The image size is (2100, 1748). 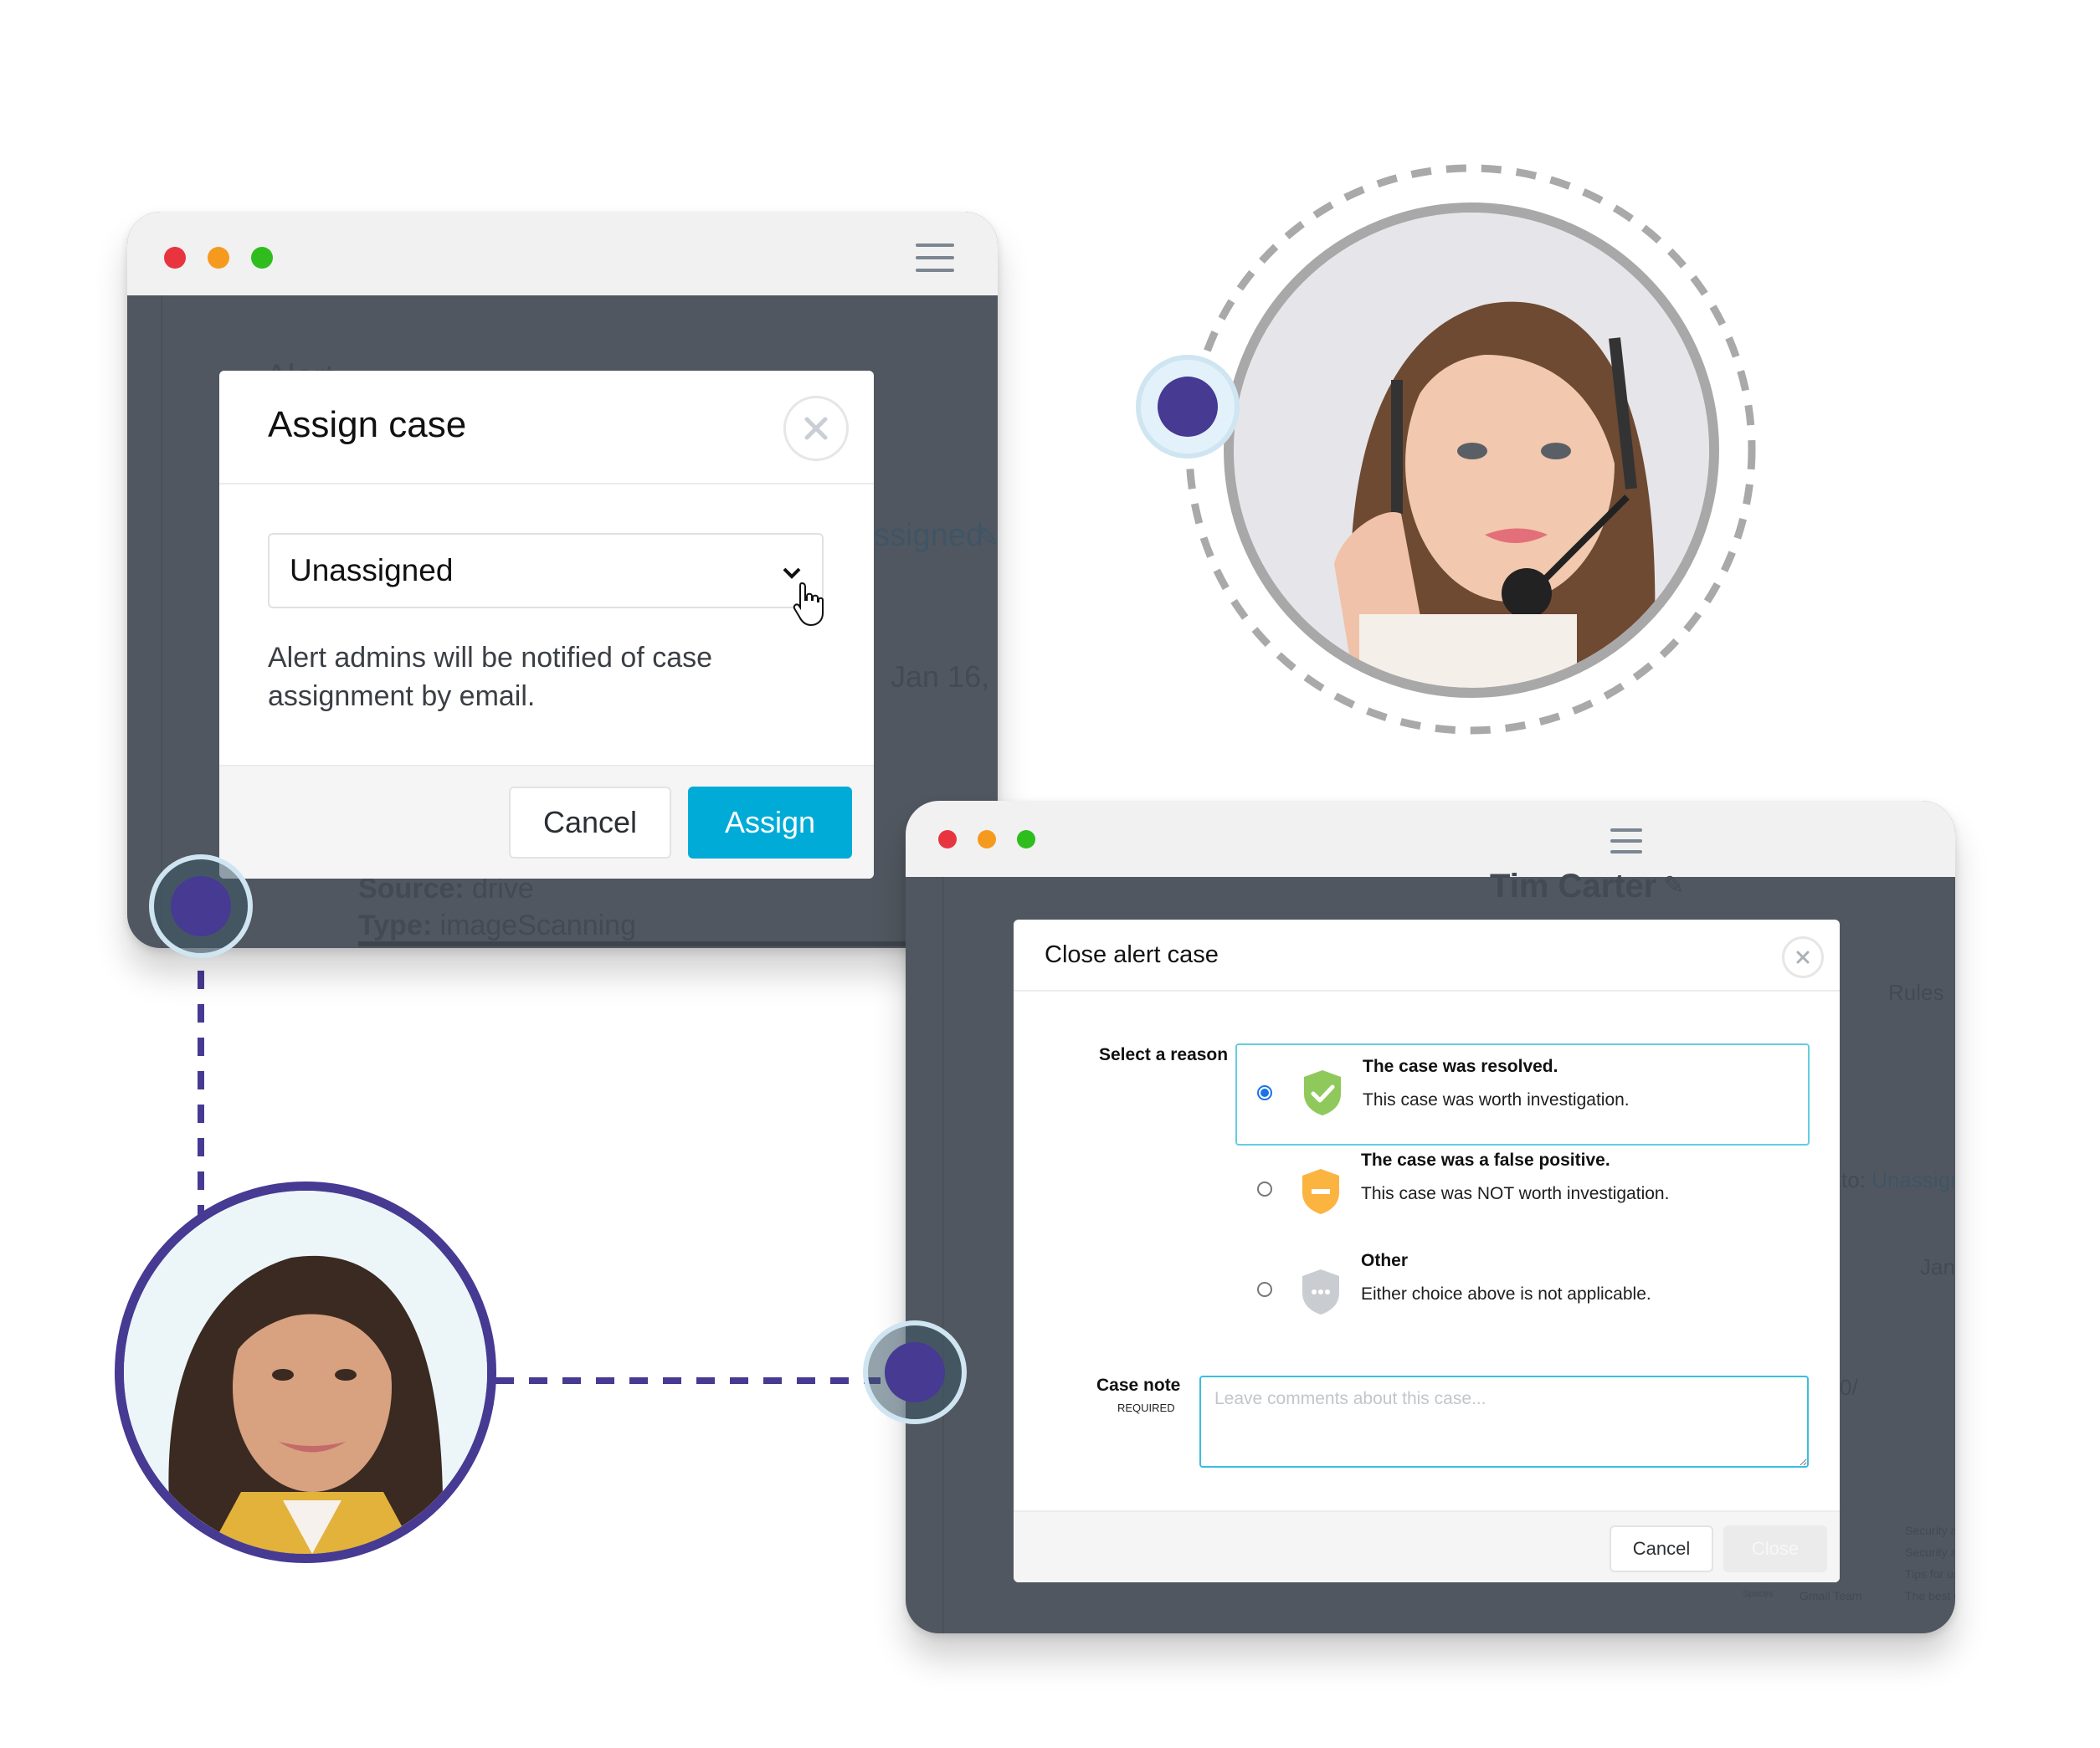 What do you see at coordinates (915, 1372) in the screenshot?
I see `close-case-connector-node` at bounding box center [915, 1372].